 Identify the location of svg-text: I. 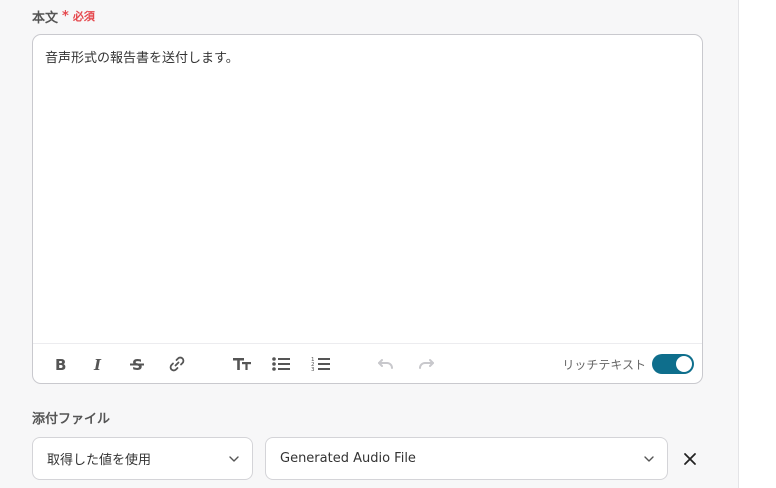
(97, 364).